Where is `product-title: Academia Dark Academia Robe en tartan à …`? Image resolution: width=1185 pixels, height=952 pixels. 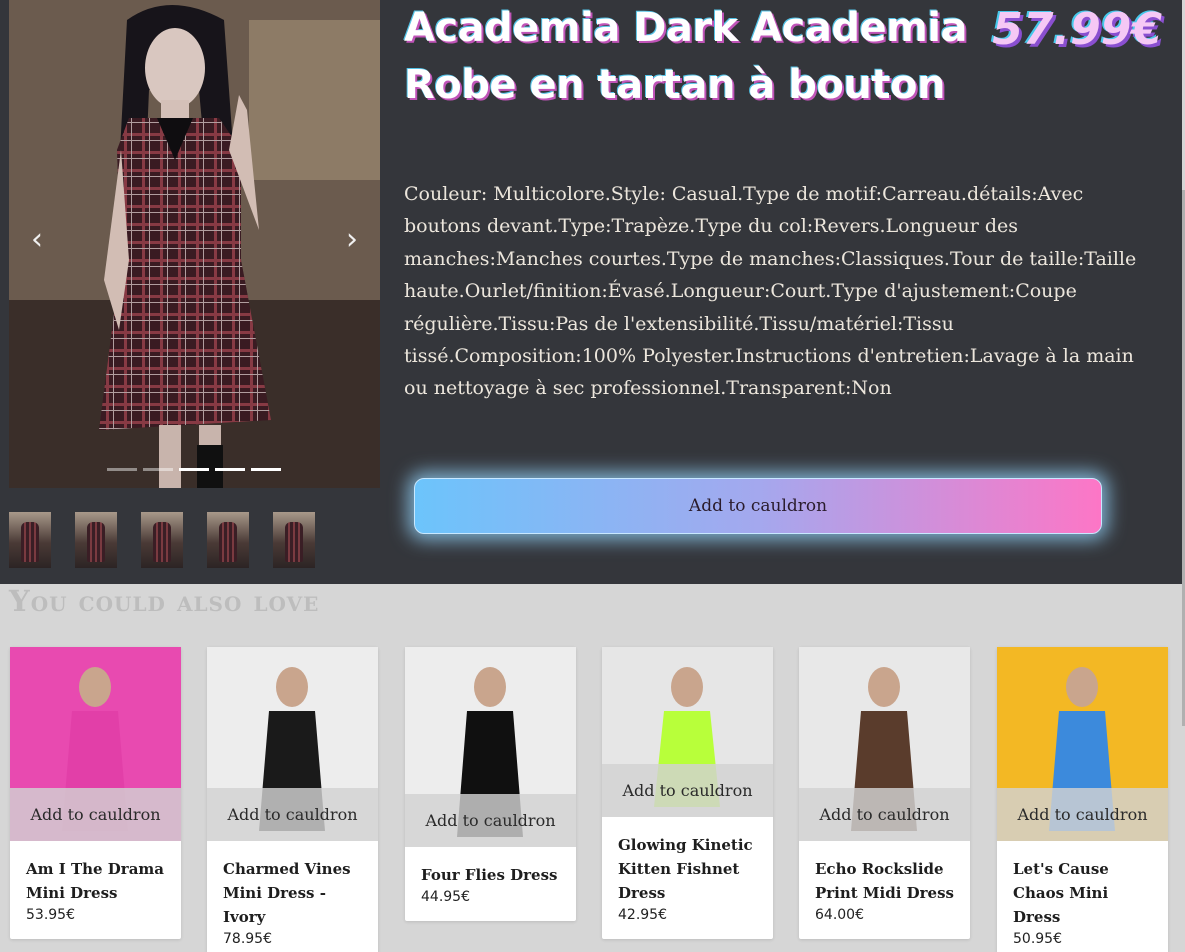 product-title: Academia Dark Academia Robe en tartan à … is located at coordinates (685, 56).